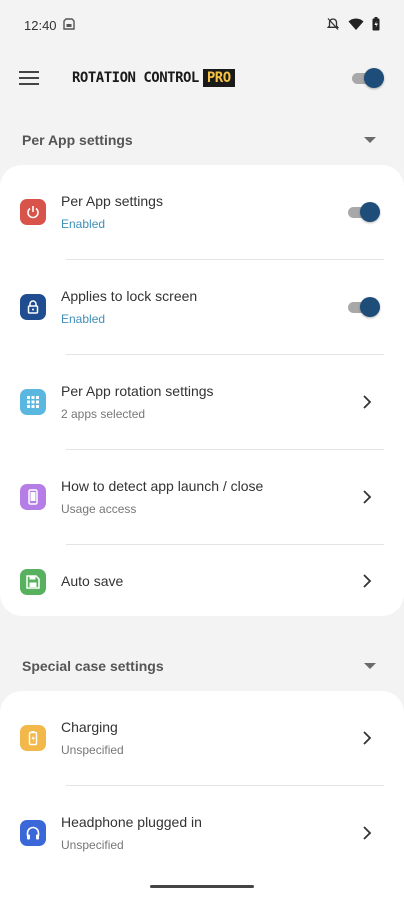 The width and height of the screenshot is (404, 900). I want to click on section-title: Per App settings, so click(77, 140).